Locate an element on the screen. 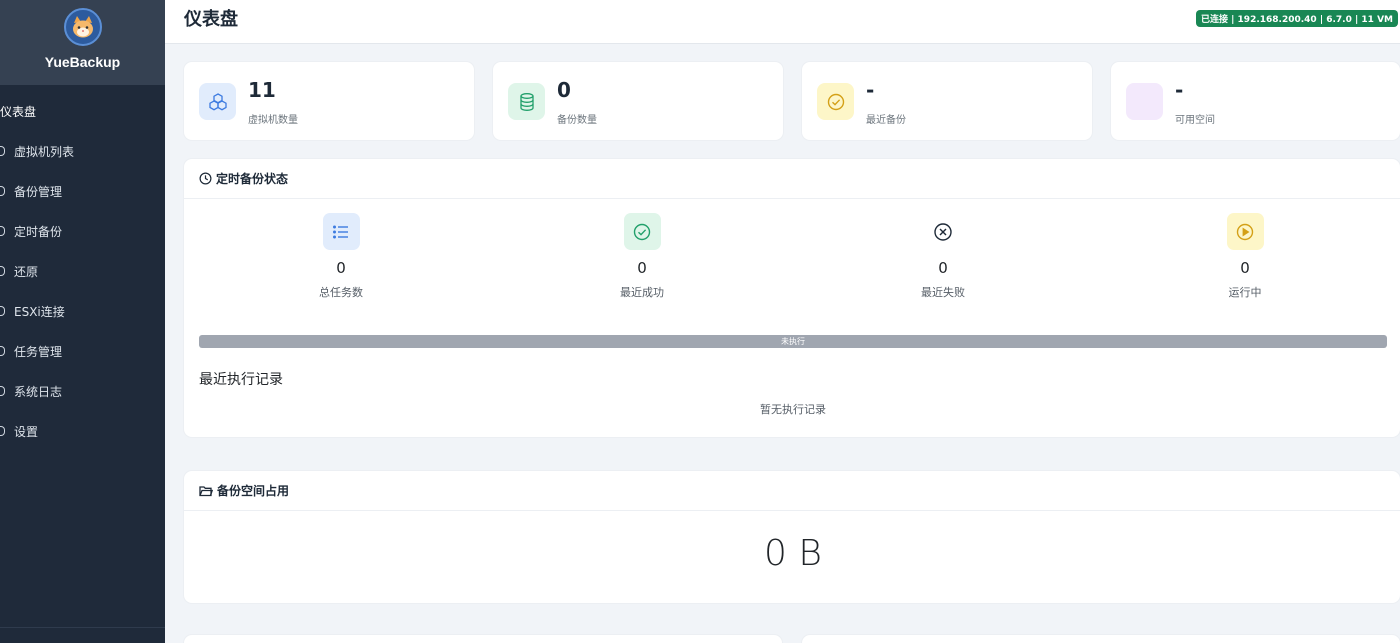 This screenshot has width=1400, height=643. metric-label: 最近失败 is located at coordinates (943, 292).